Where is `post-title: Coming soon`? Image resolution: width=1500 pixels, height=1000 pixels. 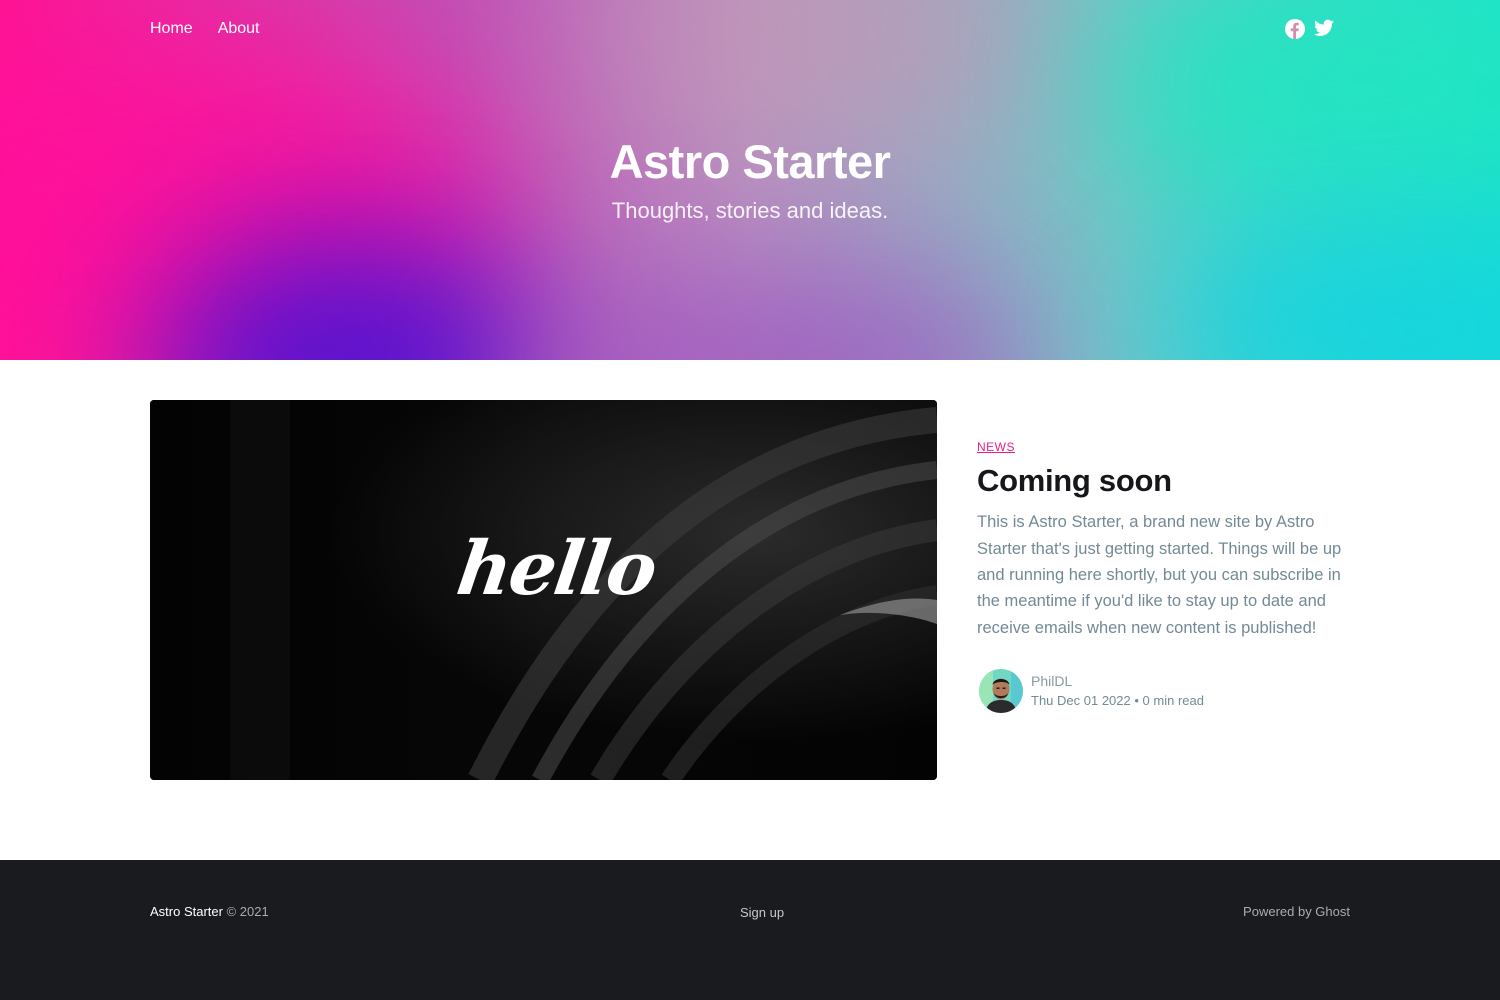
post-title: Coming soon is located at coordinates (1163, 480).